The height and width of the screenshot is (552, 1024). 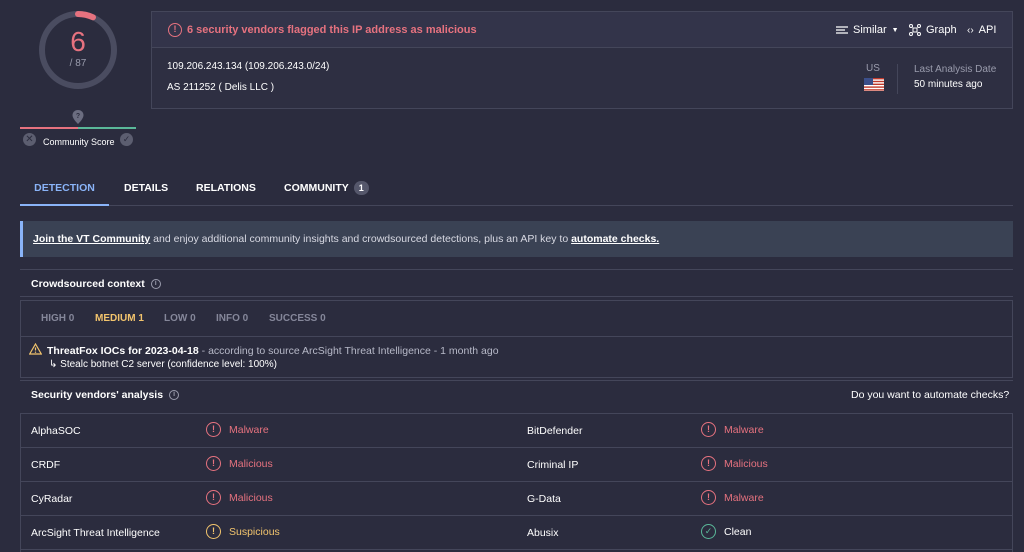 I want to click on vendor-result: ! Suspicious, so click(x=243, y=531).